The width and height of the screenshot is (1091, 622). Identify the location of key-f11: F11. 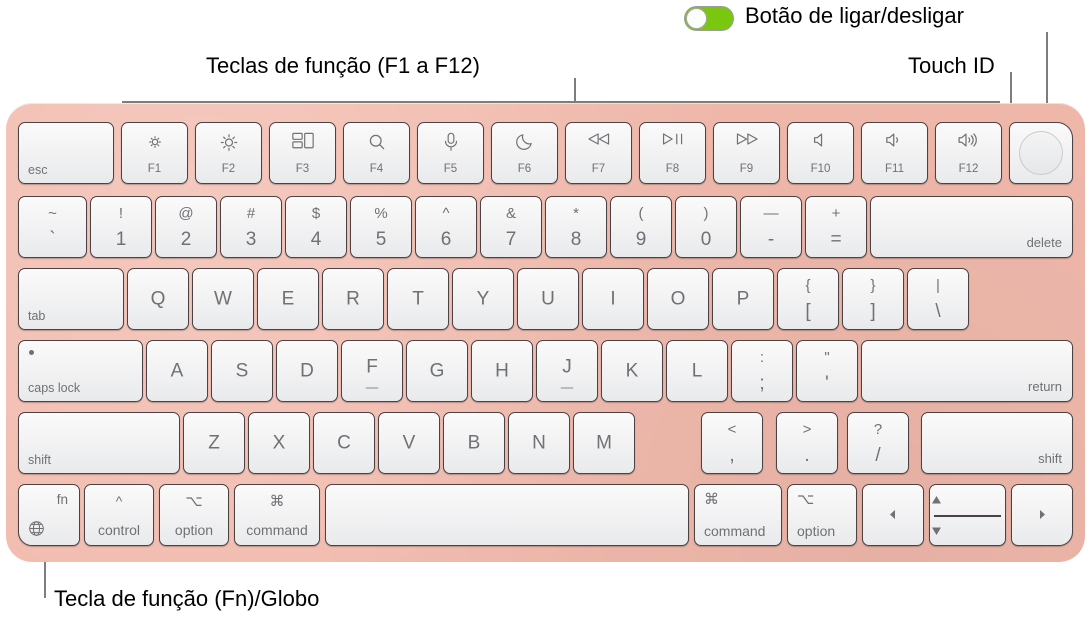
(894, 153).